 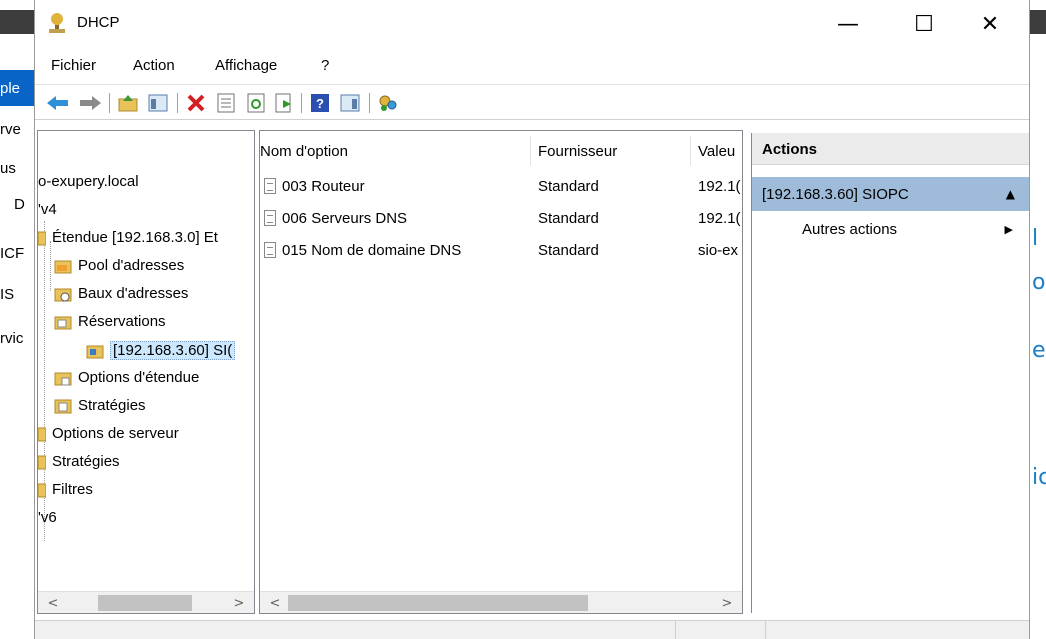 What do you see at coordinates (196, 103) in the screenshot?
I see `delete-icon` at bounding box center [196, 103].